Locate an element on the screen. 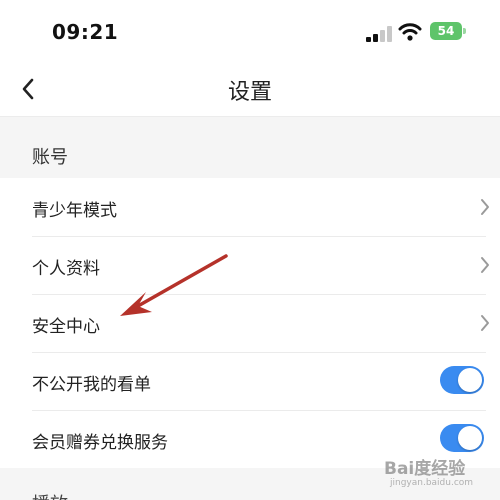  settings-item-profile: 个人资料 is located at coordinates (250, 265).